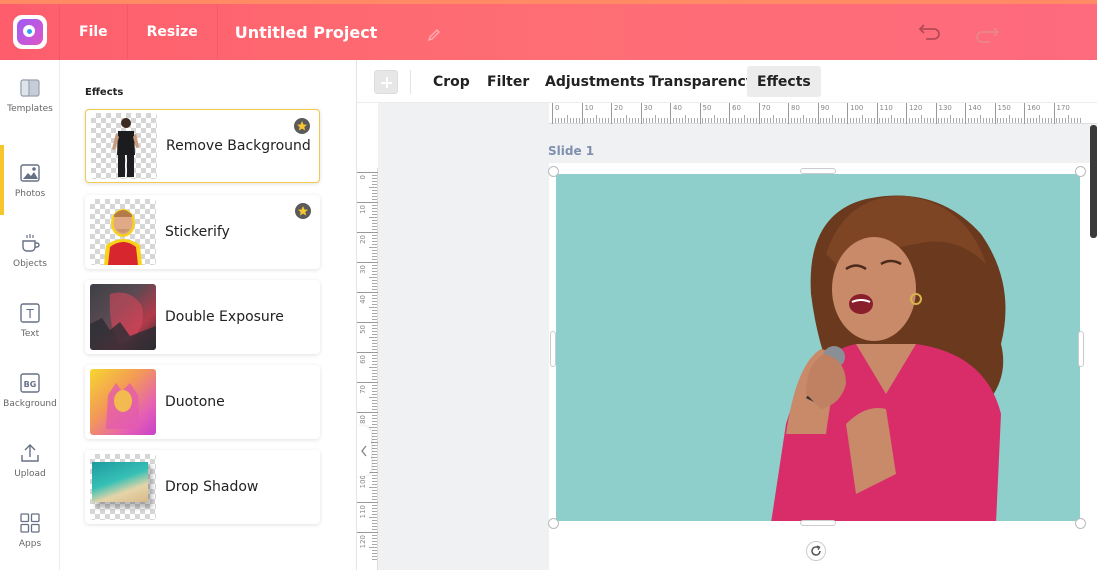 This screenshot has height=570, width=1097. I want to click on resize-handle-bottom-left, so click(553, 523).